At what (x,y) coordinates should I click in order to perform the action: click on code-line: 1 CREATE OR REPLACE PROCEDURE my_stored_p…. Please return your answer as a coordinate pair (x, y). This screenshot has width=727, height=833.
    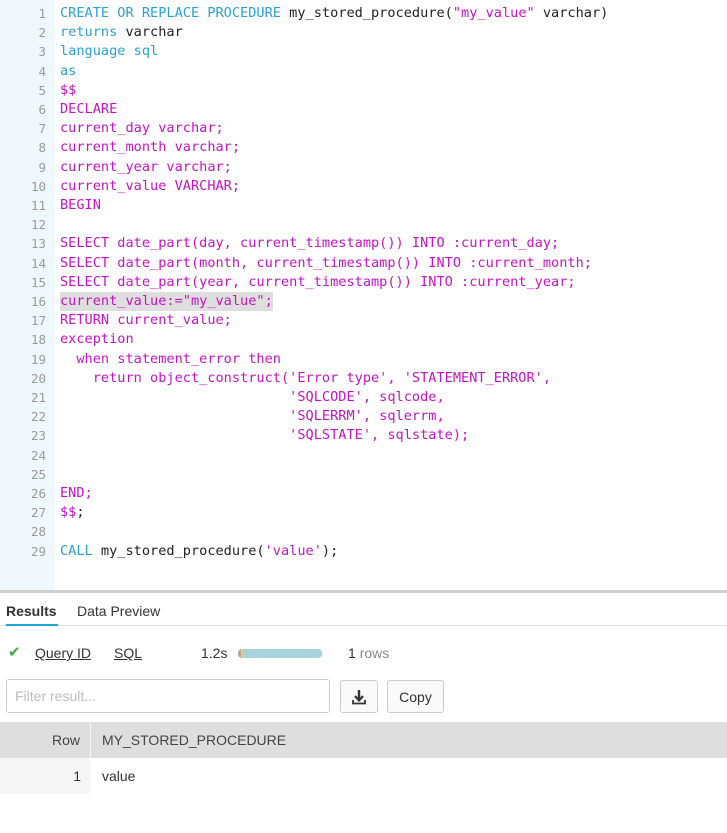
    Looking at the image, I should click on (363, 13).